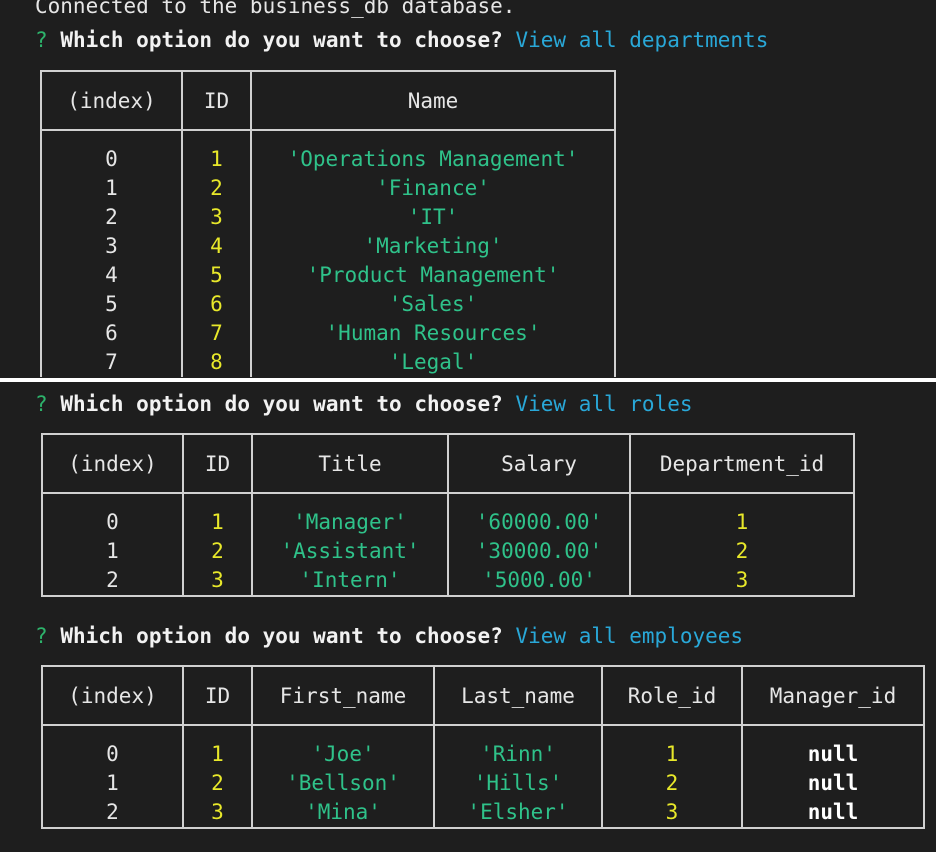 This screenshot has height=852, width=936. I want to click on table-row: 0 1 'Operations Management', so click(328, 152).